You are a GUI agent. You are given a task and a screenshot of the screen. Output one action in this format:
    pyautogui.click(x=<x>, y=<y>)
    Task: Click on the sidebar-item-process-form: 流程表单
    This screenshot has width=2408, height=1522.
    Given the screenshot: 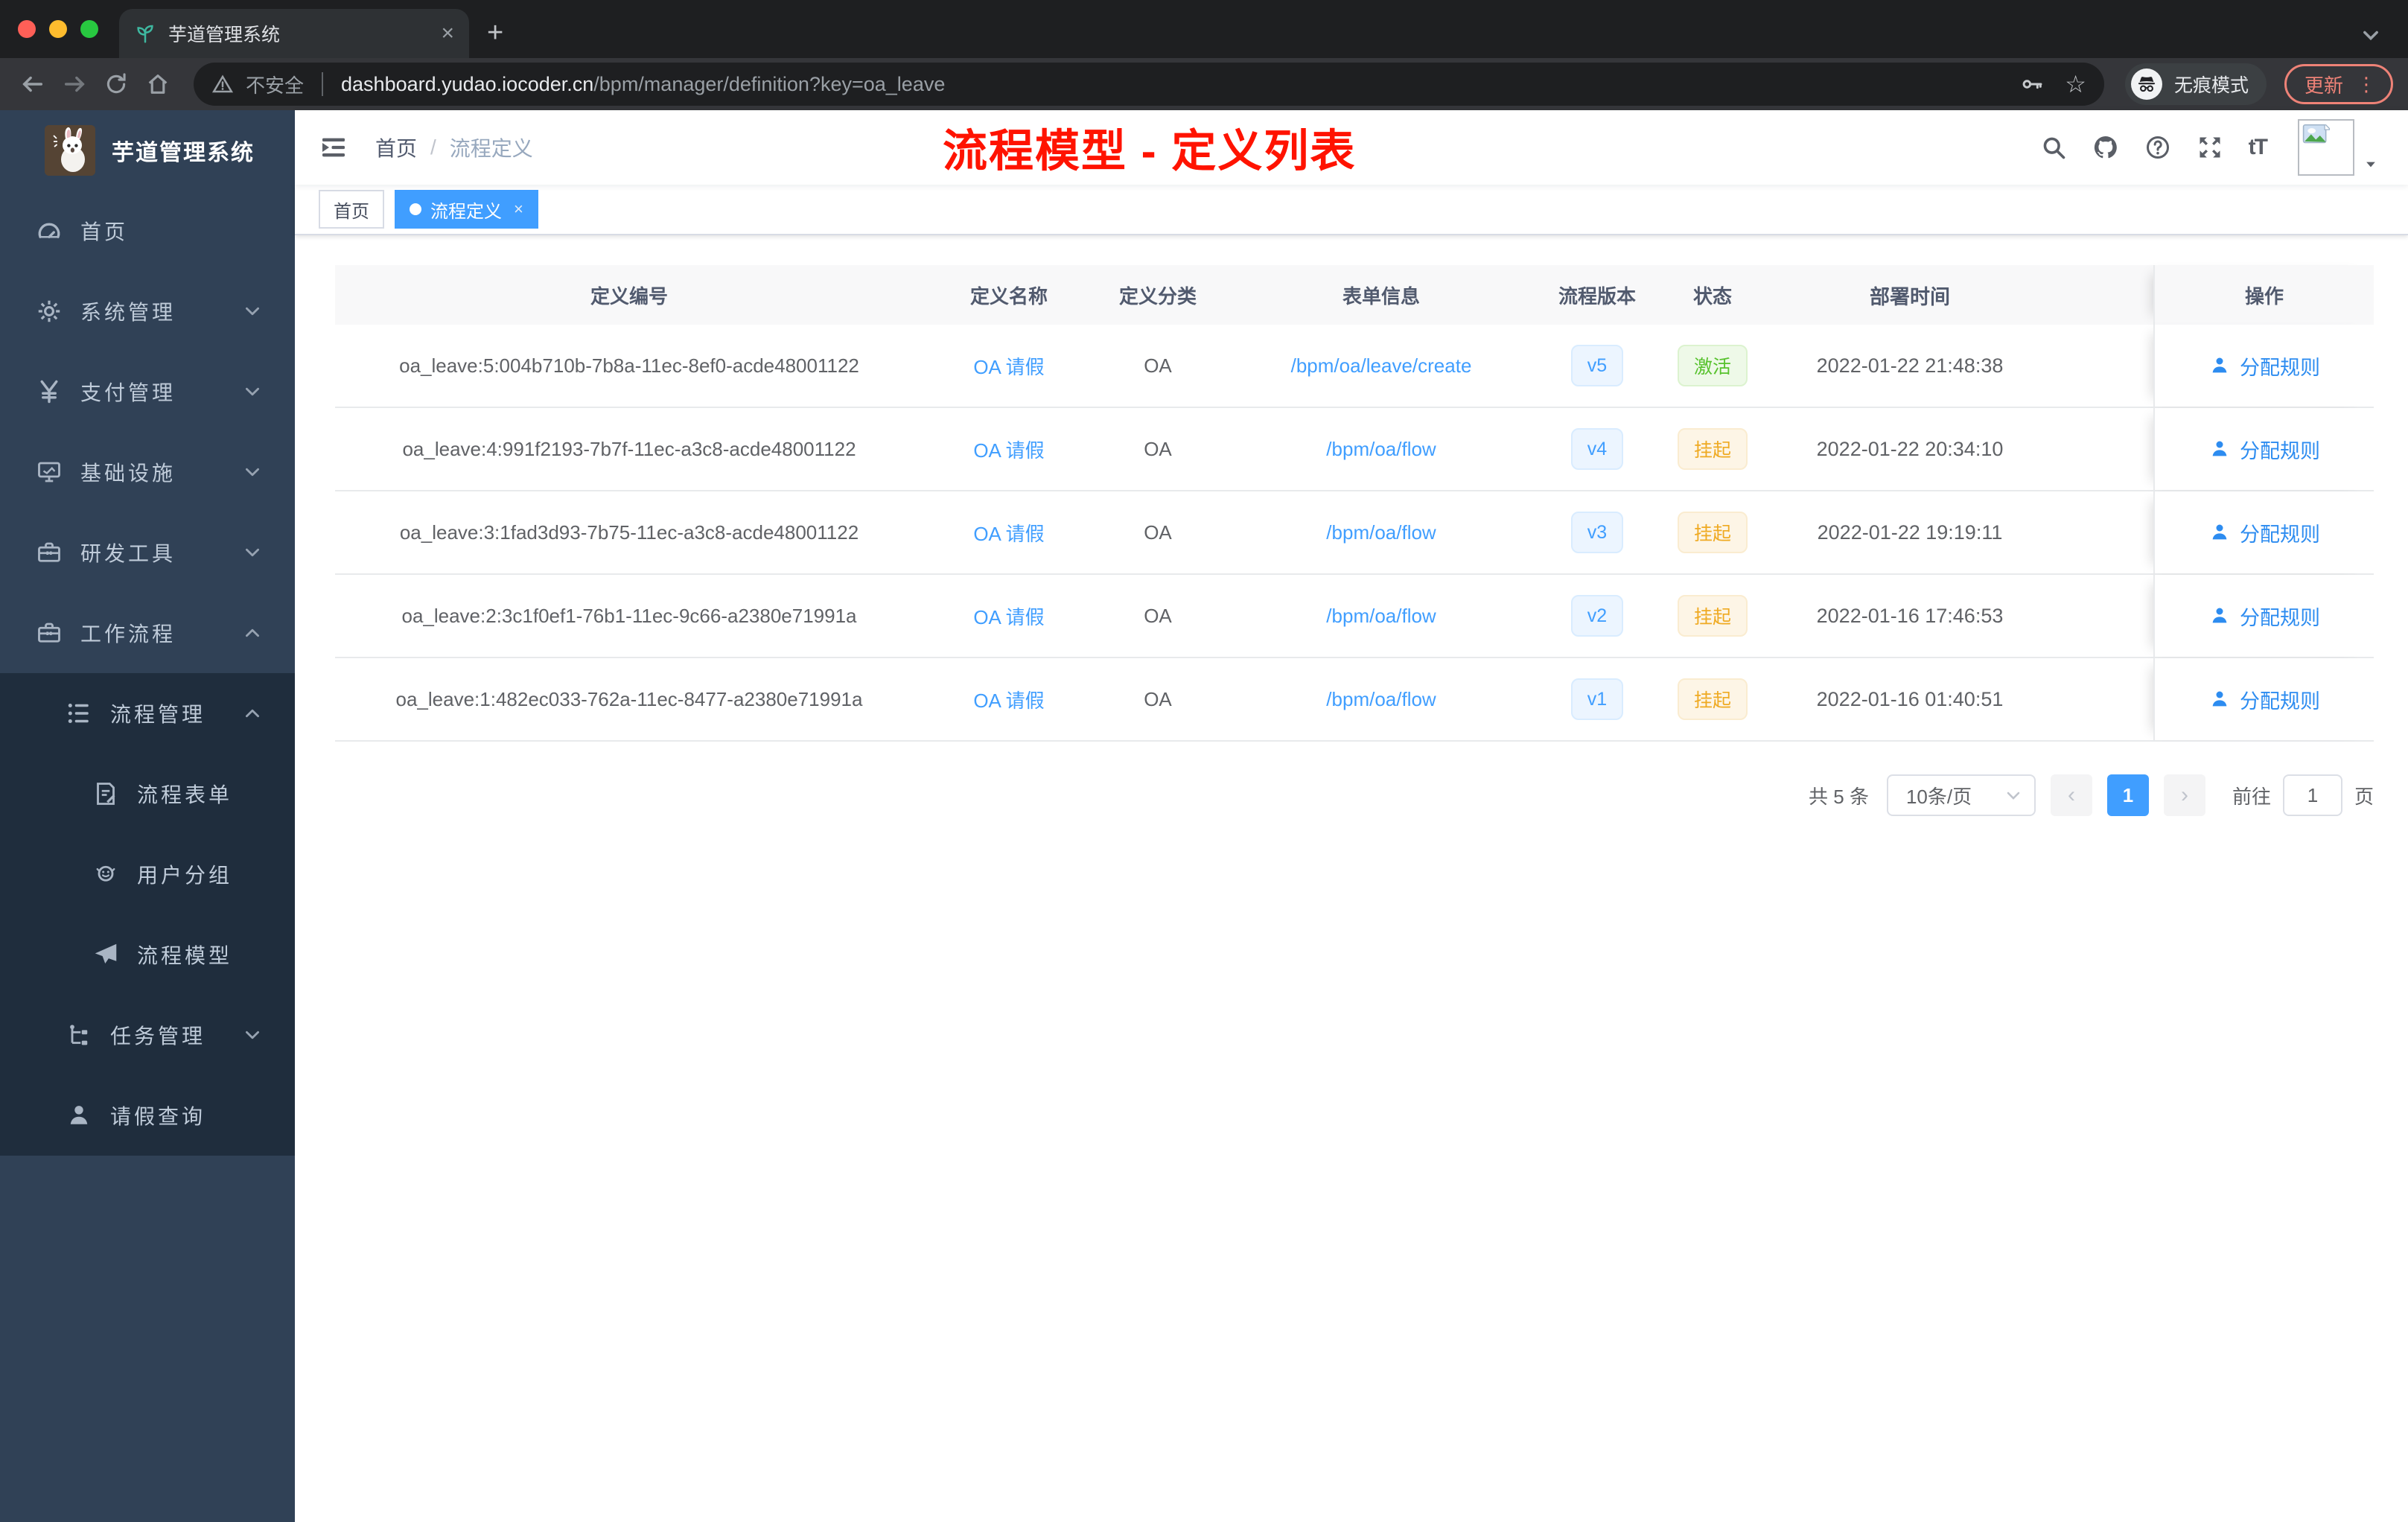 What is the action you would take?
    pyautogui.click(x=147, y=794)
    